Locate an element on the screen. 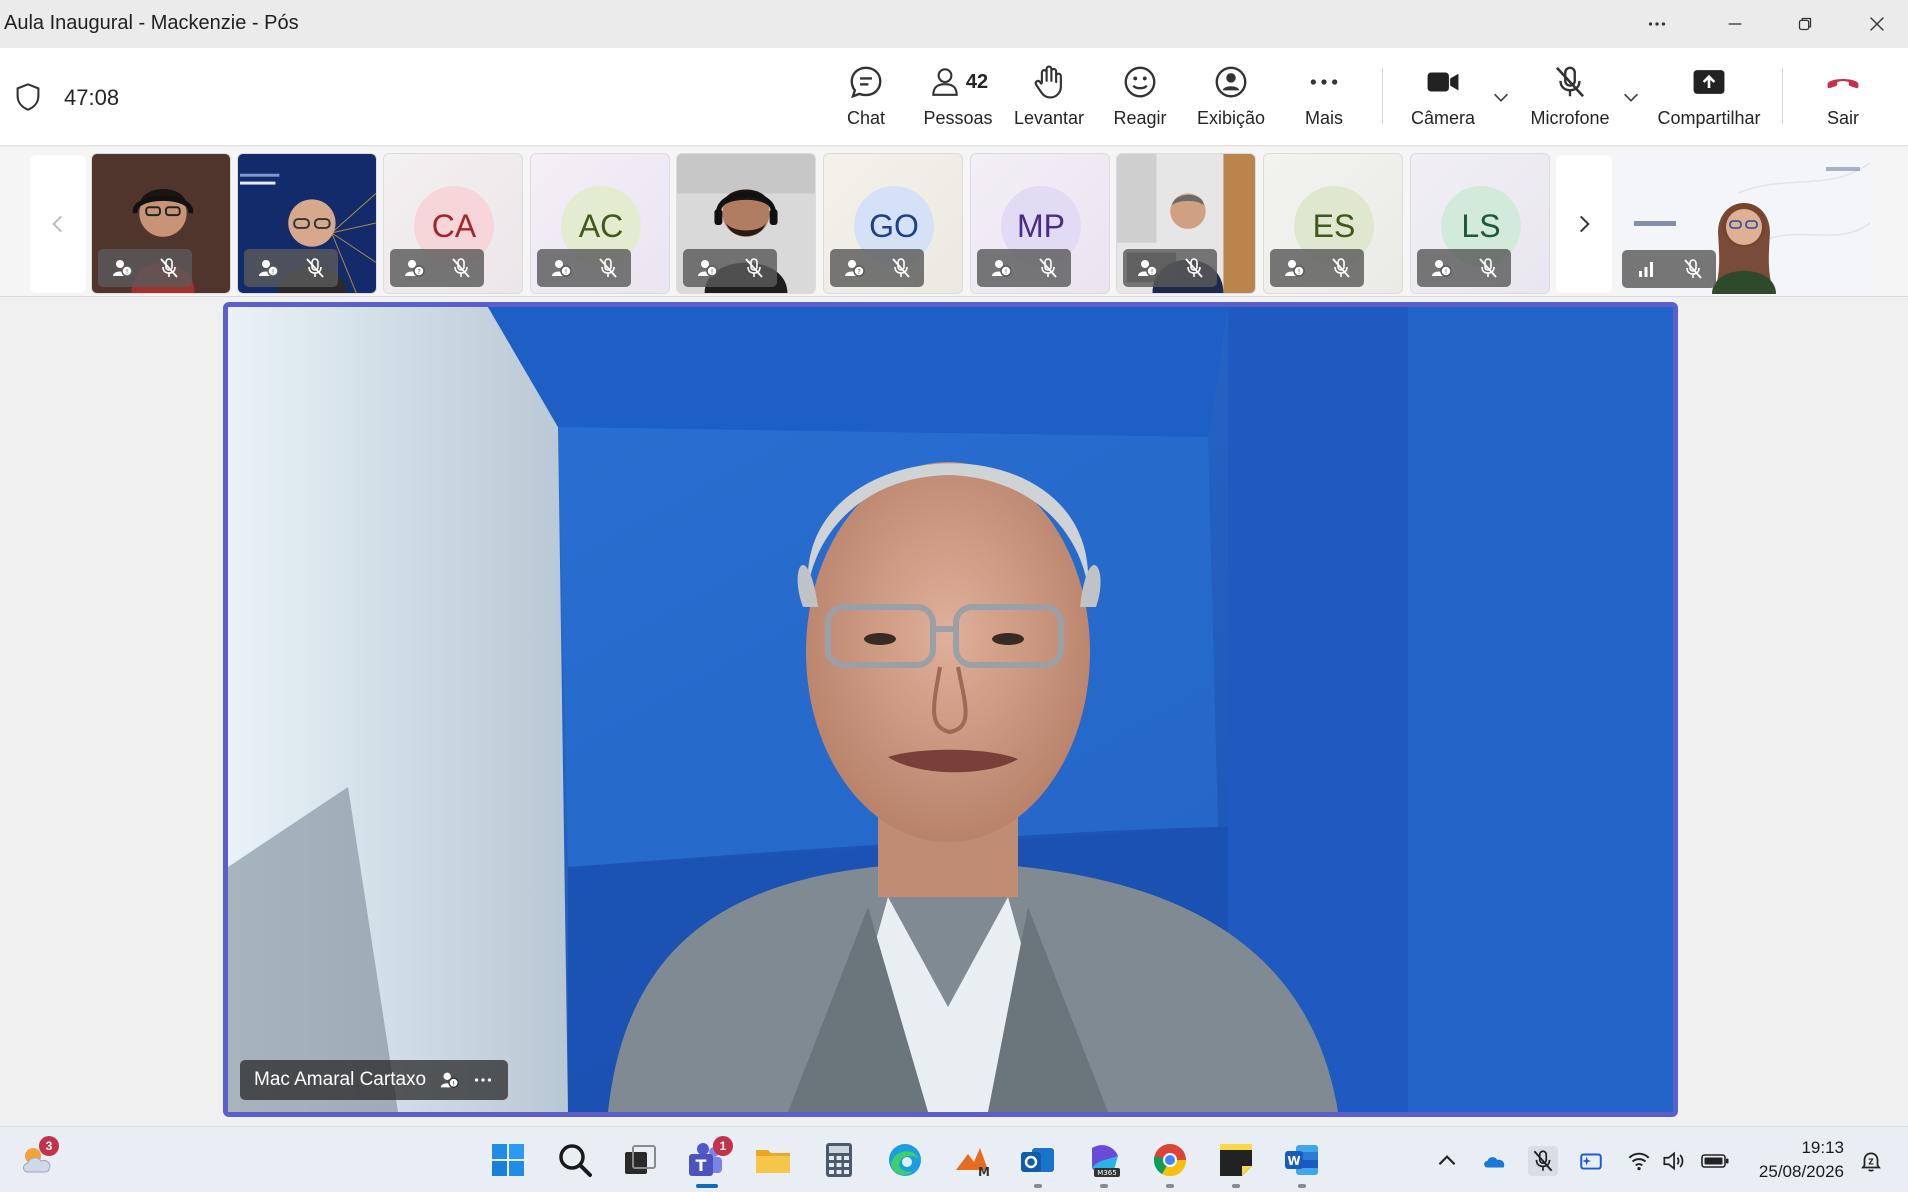 Image resolution: width=1908 pixels, height=1192 pixels. participant-status-badge: ? is located at coordinates (877, 268).